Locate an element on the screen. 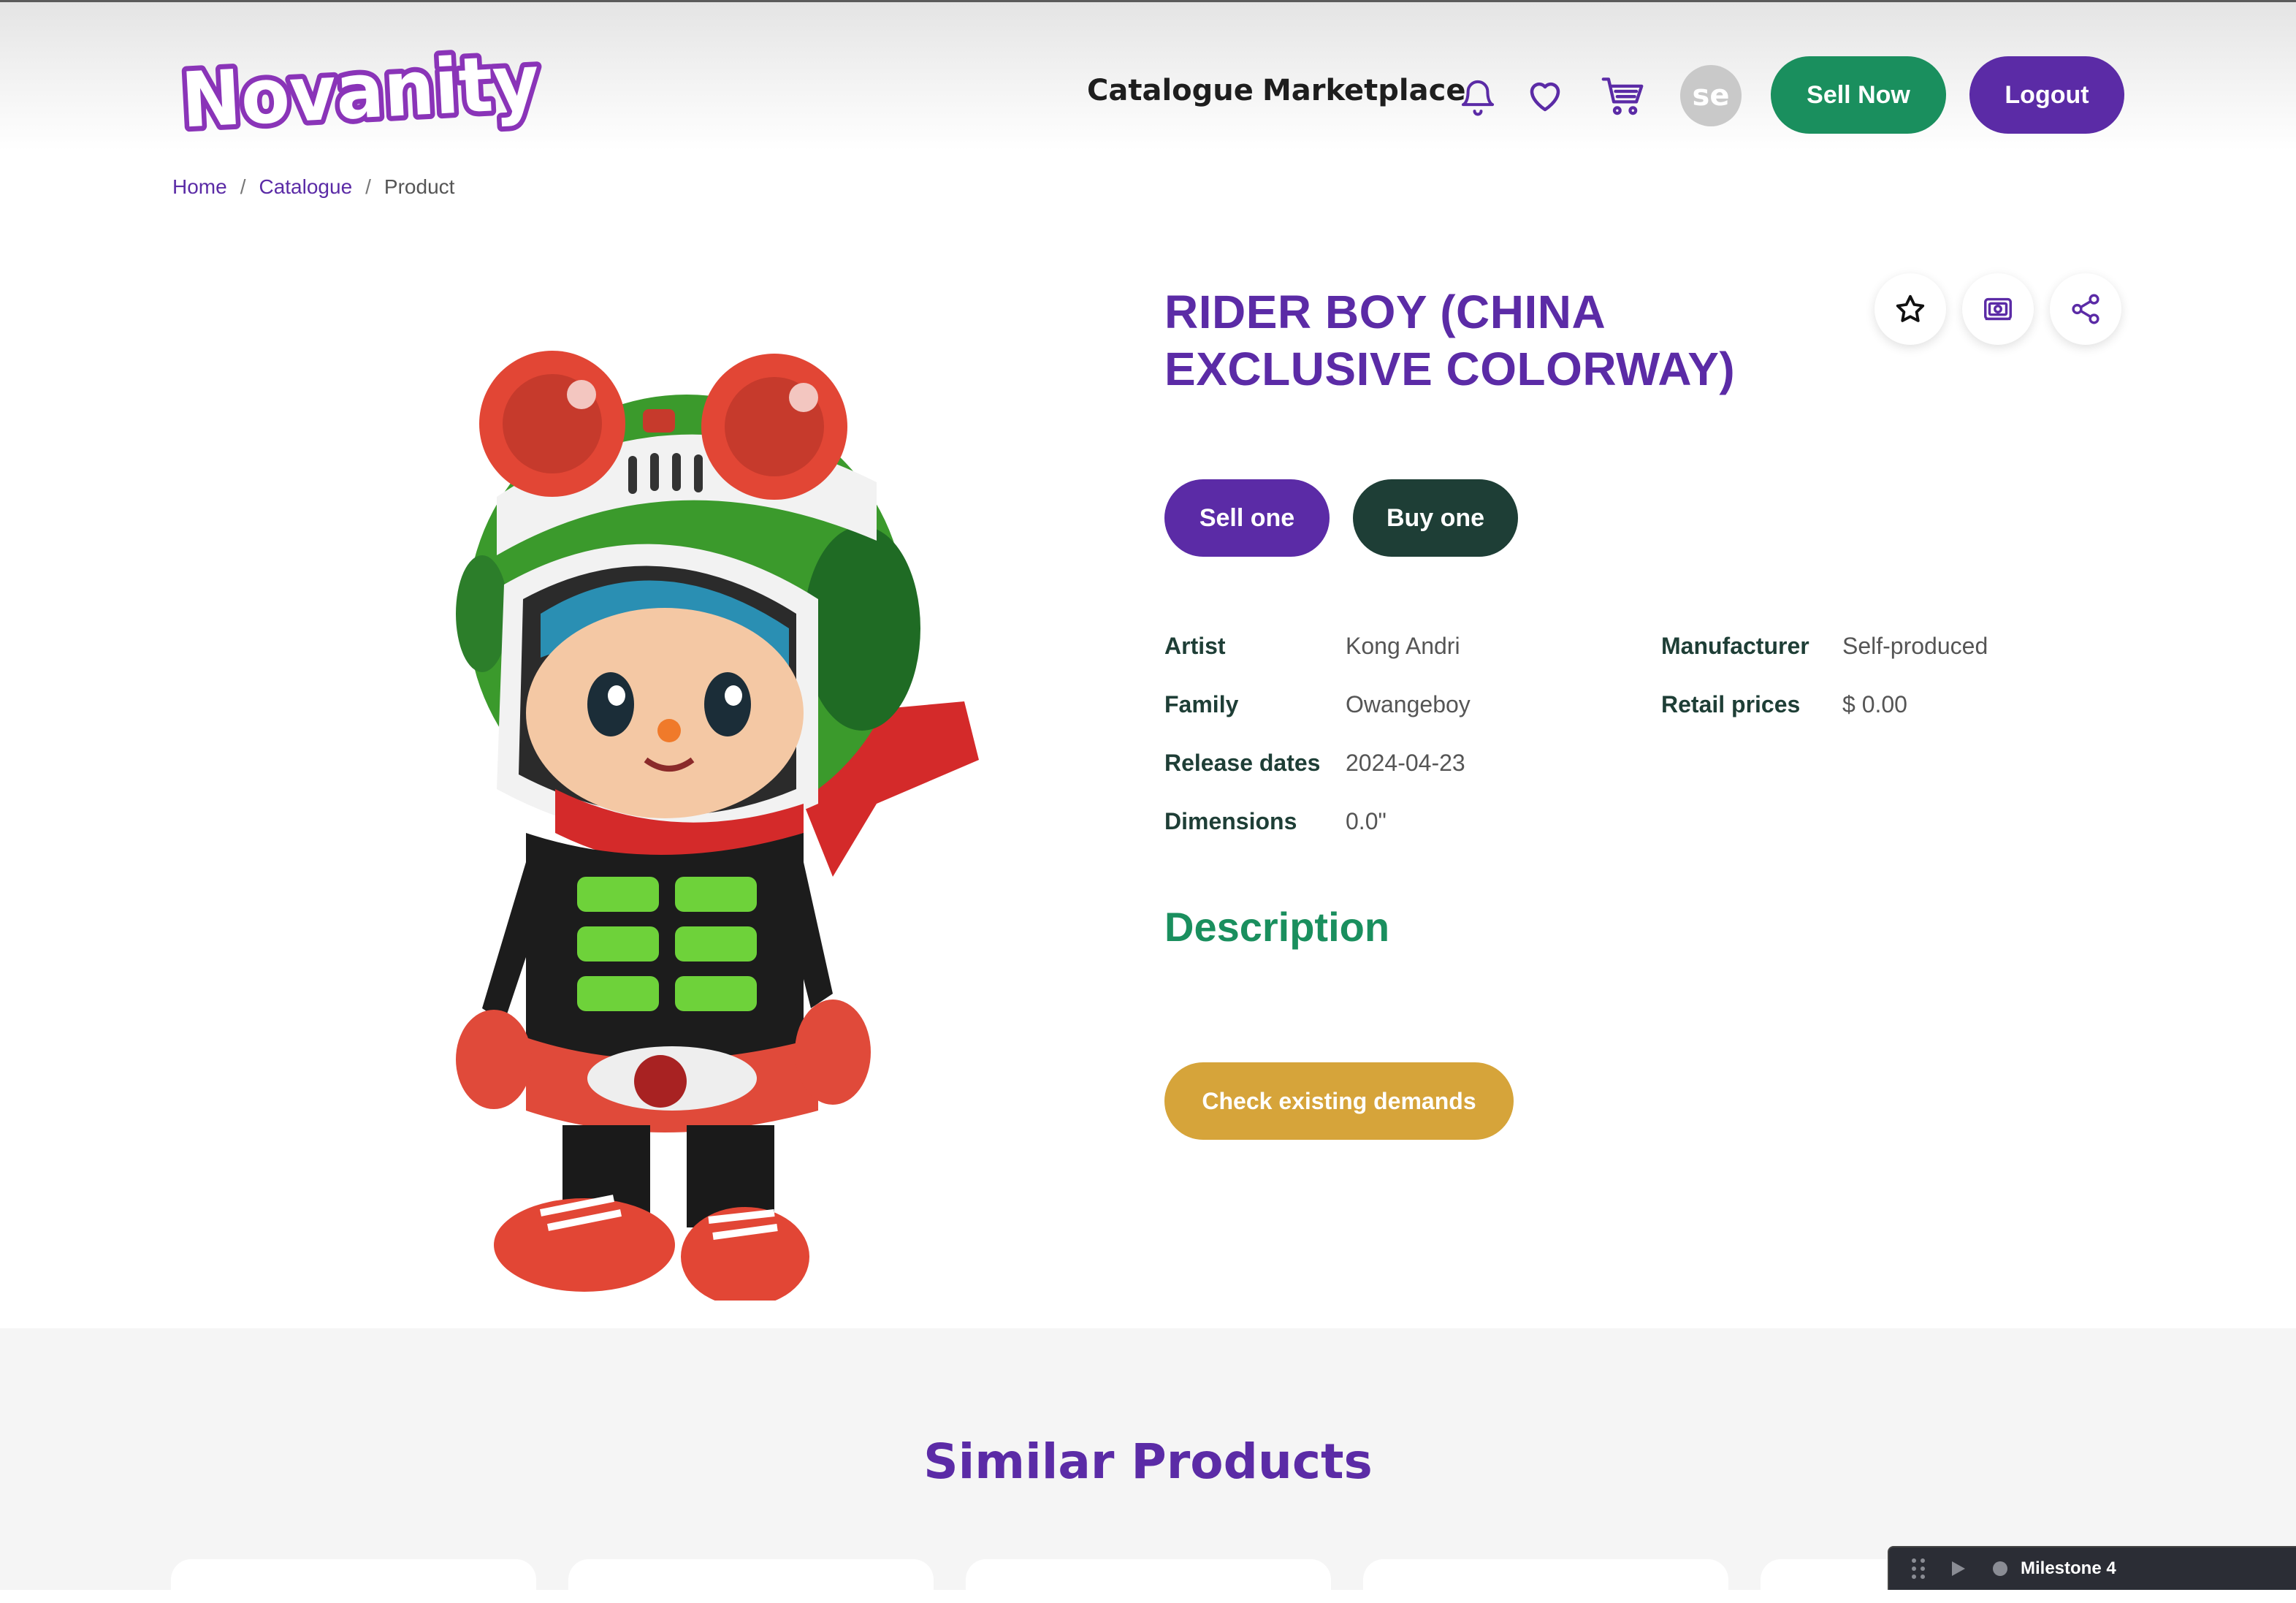 The image size is (2296, 1603). release-dates-label: Release dates is located at coordinates (1242, 763).